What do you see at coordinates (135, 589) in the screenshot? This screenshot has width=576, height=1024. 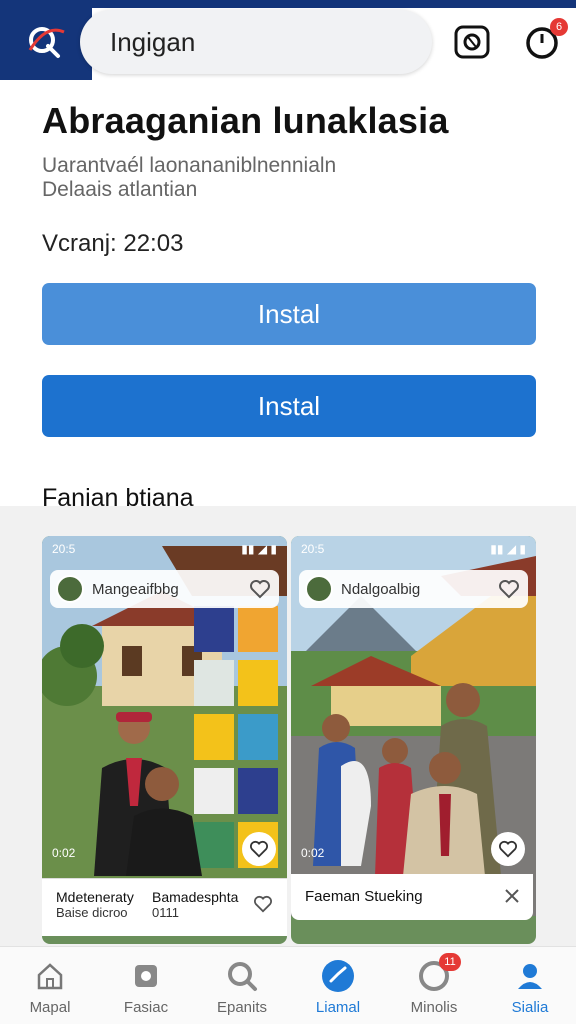 I see `account-name: Mangeaifbbg` at bounding box center [135, 589].